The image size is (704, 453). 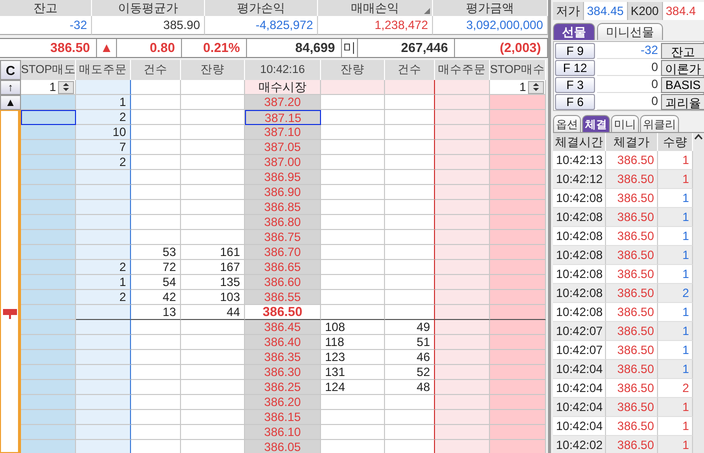 What do you see at coordinates (10, 87) in the screenshot?
I see `scroll-up-button: ↑` at bounding box center [10, 87].